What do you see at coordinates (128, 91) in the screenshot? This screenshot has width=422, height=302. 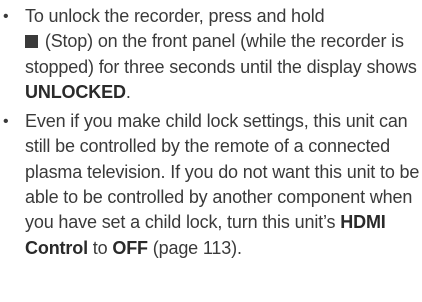 I see `note-text: .` at bounding box center [128, 91].